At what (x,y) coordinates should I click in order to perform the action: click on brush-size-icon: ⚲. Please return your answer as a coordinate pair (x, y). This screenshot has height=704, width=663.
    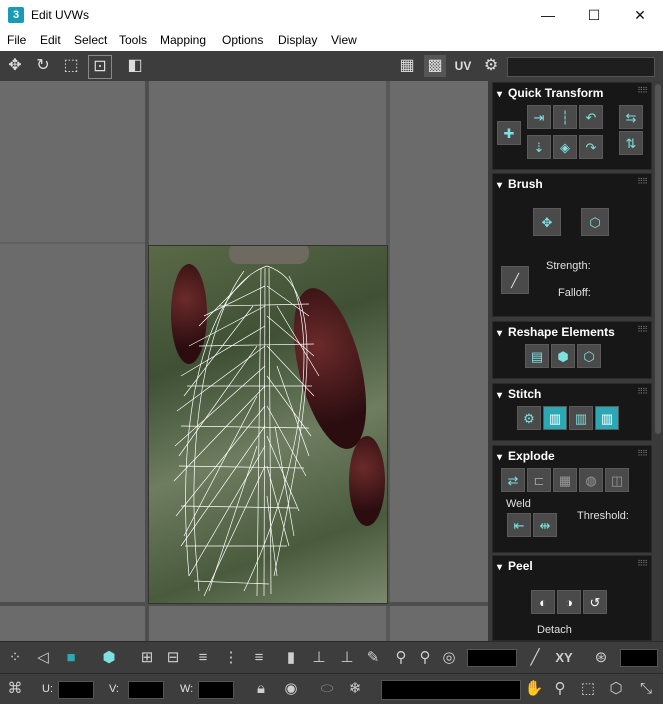
    Looking at the image, I should click on (401, 658).